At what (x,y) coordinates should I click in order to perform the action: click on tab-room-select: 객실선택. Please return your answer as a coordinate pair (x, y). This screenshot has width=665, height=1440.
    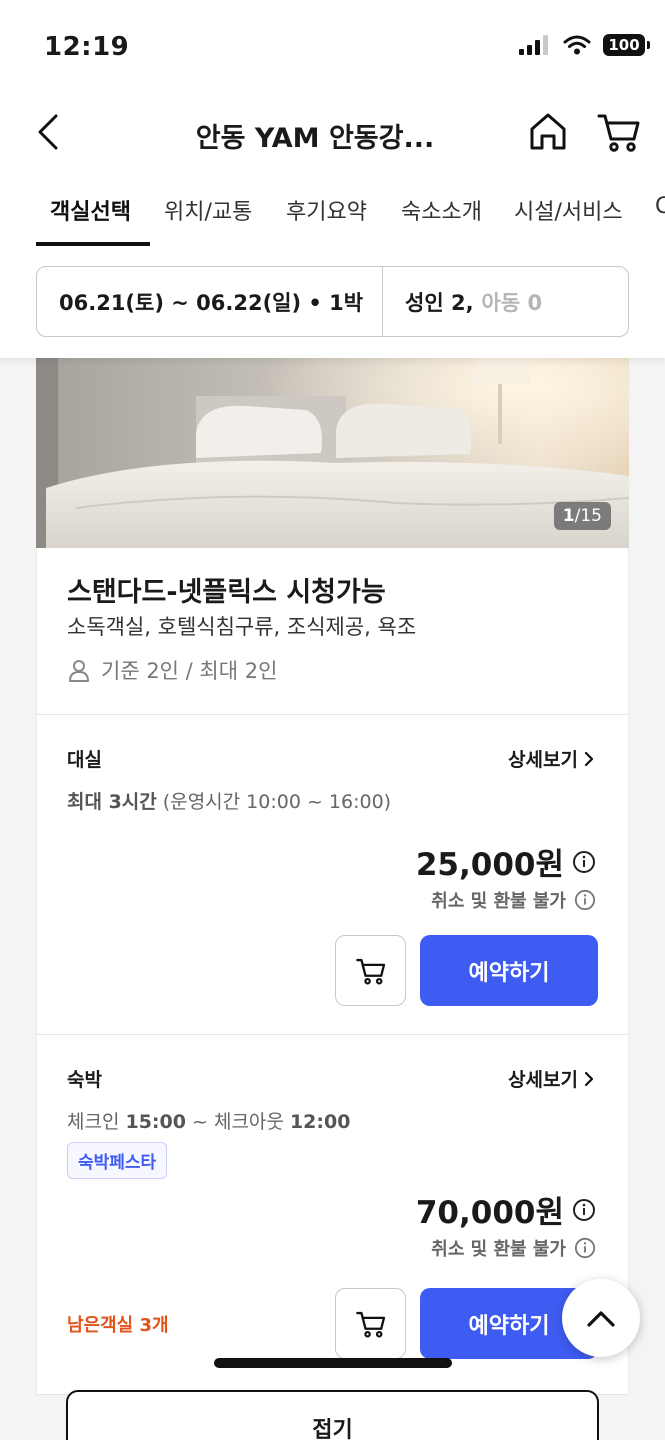
    Looking at the image, I should click on (90, 210).